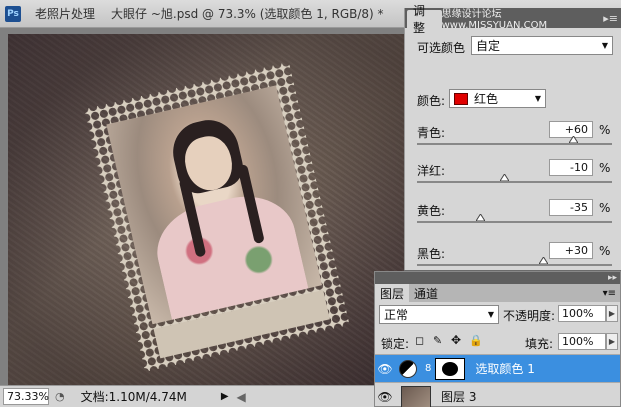 The width and height of the screenshot is (621, 407). I want to click on lock-move-icon: ✥, so click(456, 340).